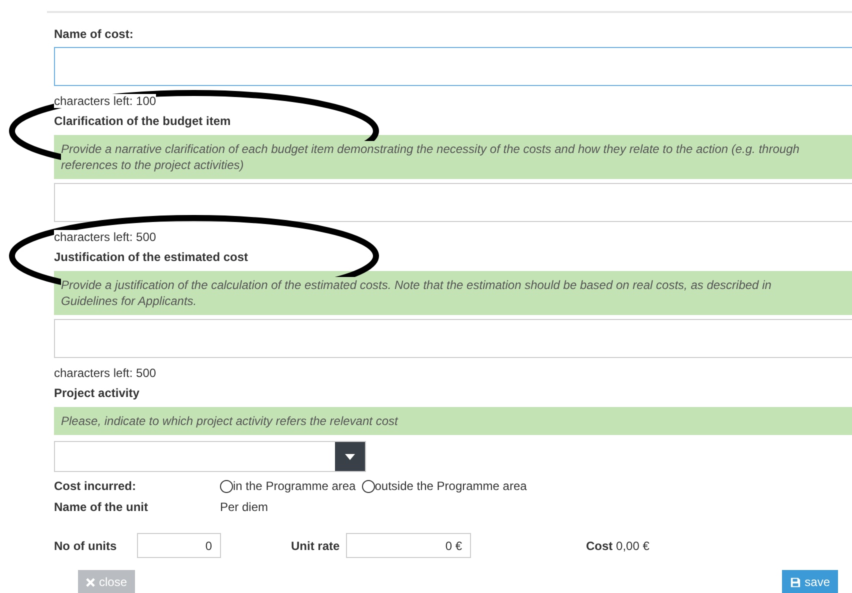  What do you see at coordinates (143, 121) in the screenshot?
I see `field-label: Clarification of the budget item` at bounding box center [143, 121].